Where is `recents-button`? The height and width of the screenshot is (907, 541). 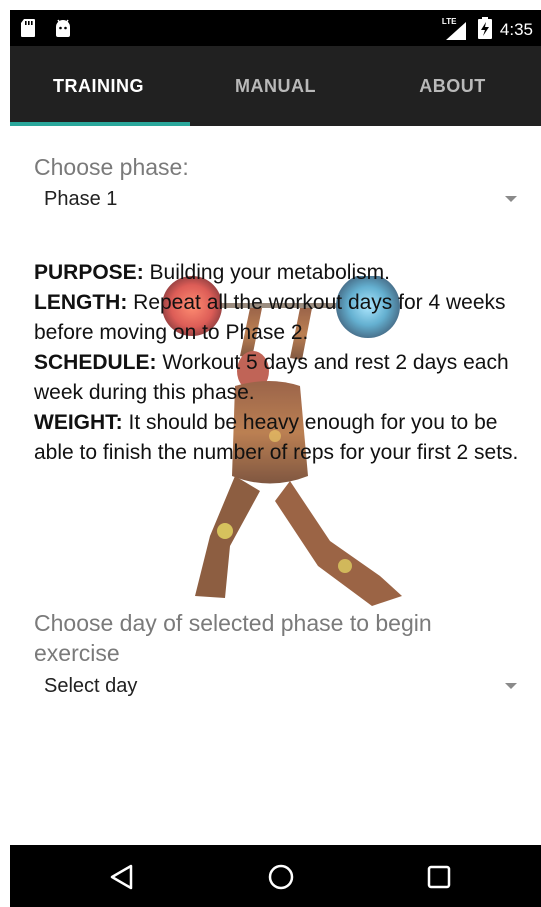 recents-button is located at coordinates (439, 877).